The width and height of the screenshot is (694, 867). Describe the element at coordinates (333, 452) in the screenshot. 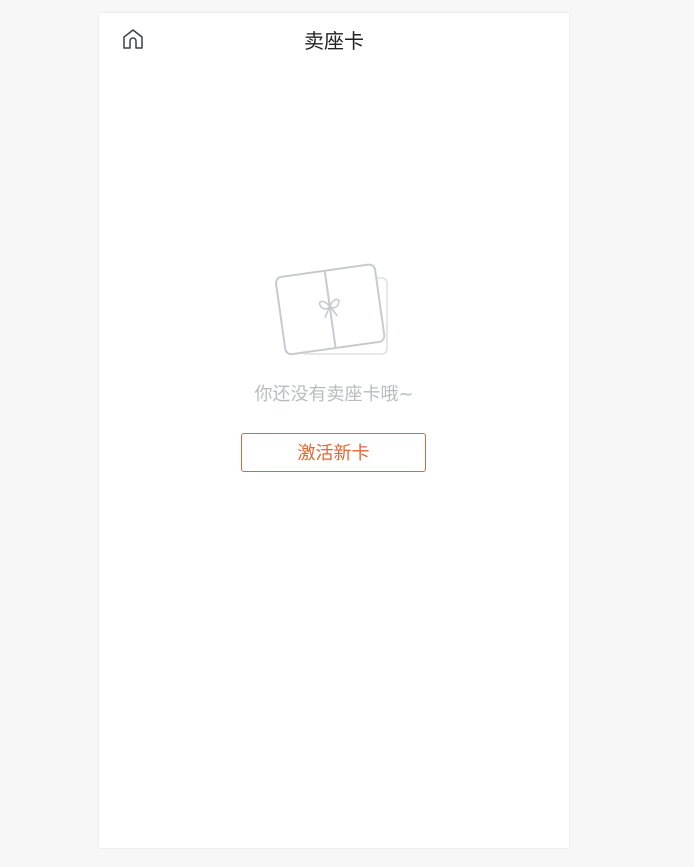

I see `activate-card-button: 激活新卡` at that location.